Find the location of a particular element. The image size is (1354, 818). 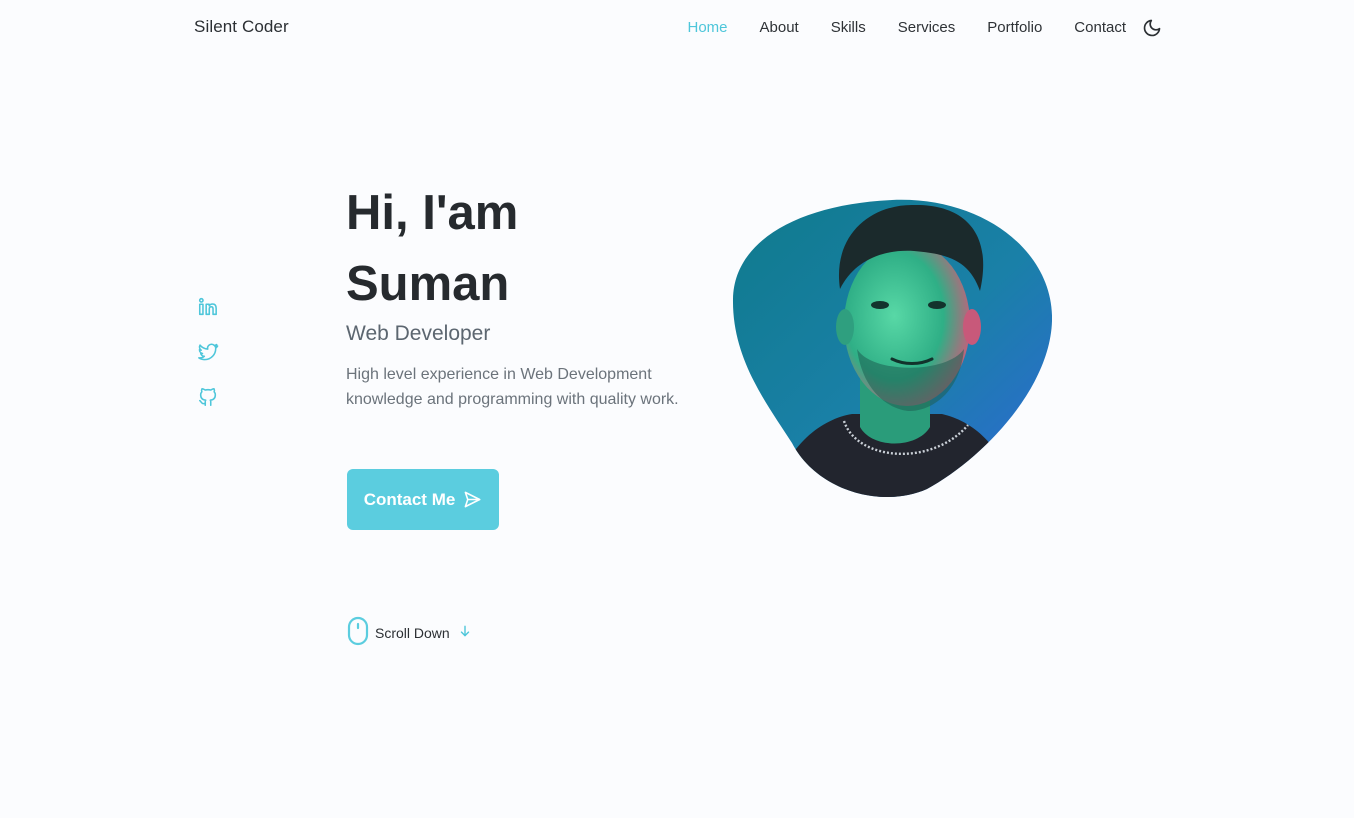

nav-skills: Skills is located at coordinates (848, 28).